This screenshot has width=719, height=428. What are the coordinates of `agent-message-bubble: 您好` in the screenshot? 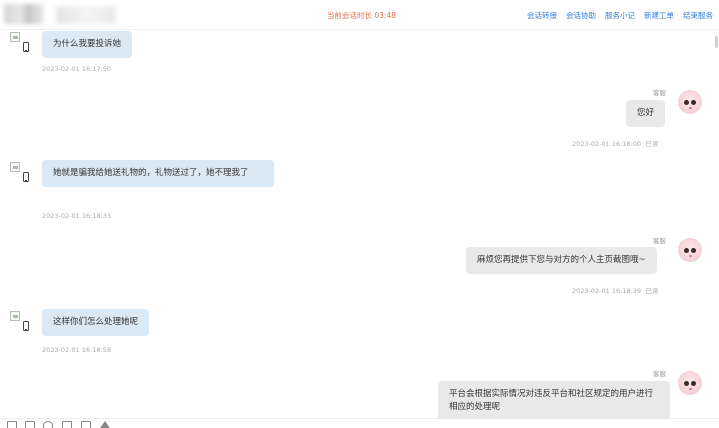 It's located at (646, 113).